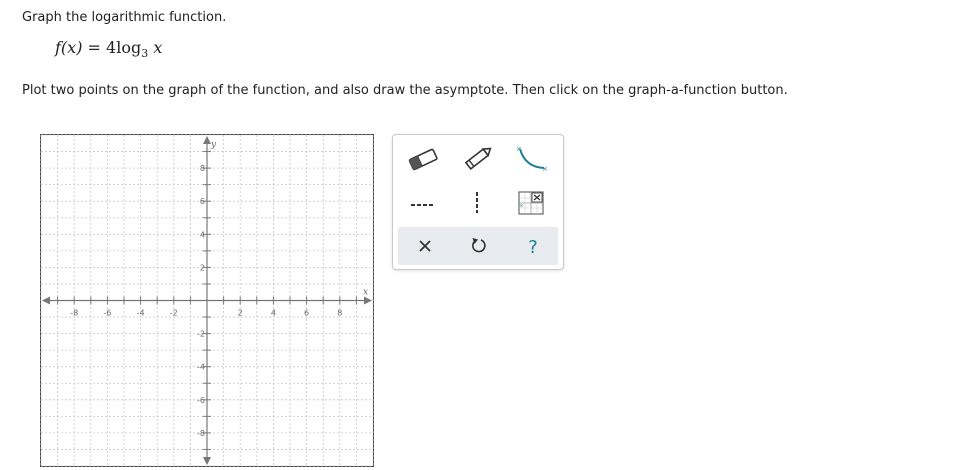 Image resolution: width=975 pixels, height=470 pixels. I want to click on formula-coefficient: 4, so click(111, 47).